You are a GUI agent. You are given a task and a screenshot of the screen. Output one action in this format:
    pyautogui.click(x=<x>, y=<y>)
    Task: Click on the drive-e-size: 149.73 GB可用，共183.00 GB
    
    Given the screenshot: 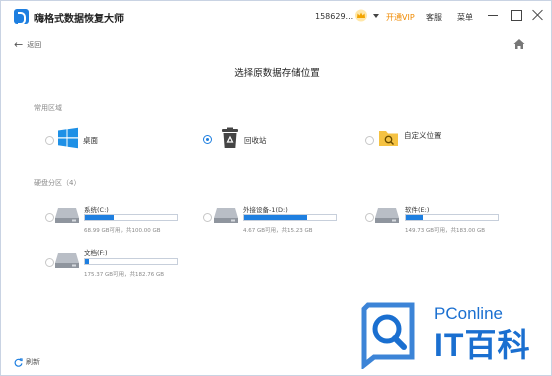 What is the action you would take?
    pyautogui.click(x=445, y=231)
    